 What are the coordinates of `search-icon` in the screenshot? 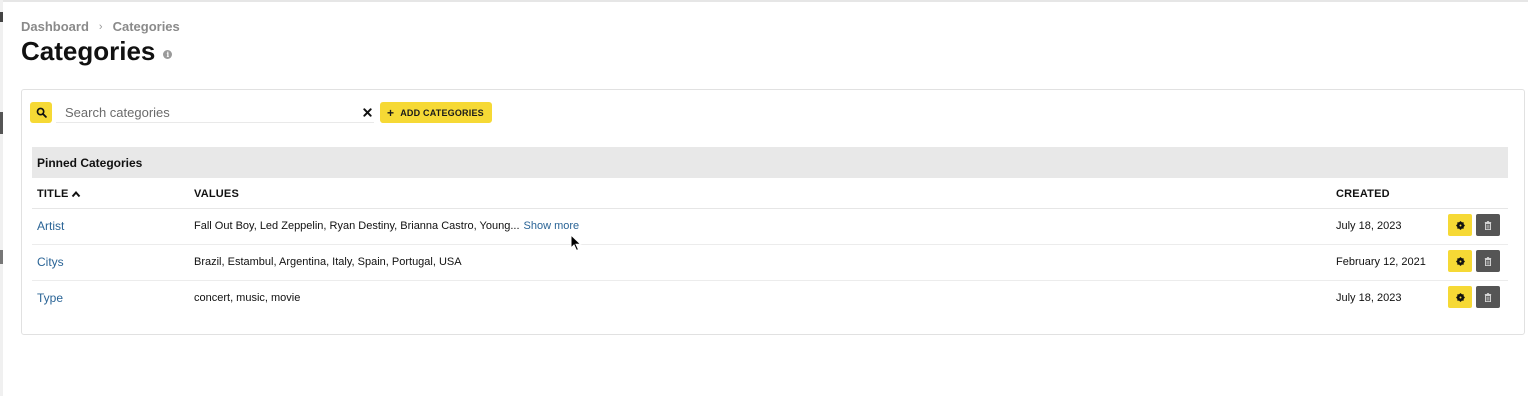 It's located at (41, 112).